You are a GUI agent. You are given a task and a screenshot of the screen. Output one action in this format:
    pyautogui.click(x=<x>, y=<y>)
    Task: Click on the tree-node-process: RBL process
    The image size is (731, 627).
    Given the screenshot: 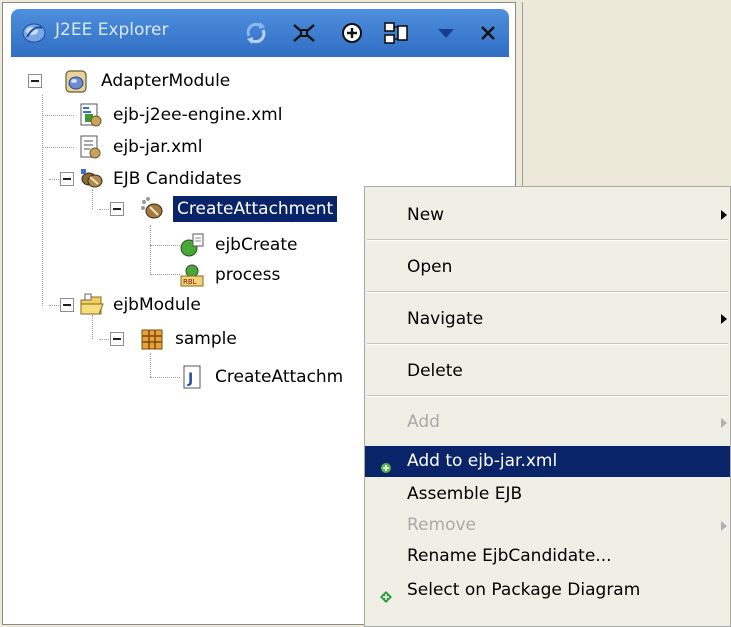 What is the action you would take?
    pyautogui.click(x=203, y=275)
    